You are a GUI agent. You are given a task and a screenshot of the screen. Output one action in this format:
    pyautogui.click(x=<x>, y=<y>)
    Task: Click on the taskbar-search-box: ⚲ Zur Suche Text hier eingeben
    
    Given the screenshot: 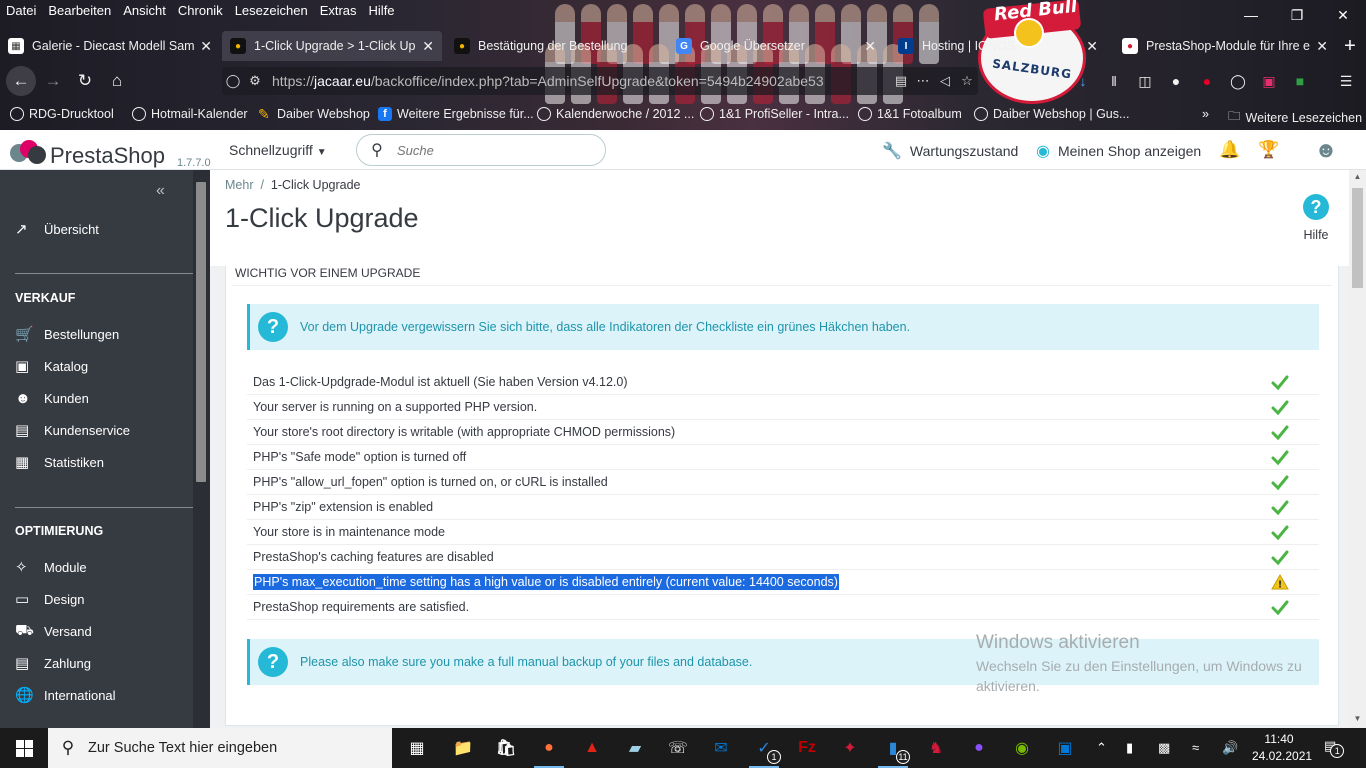 What is the action you would take?
    pyautogui.click(x=220, y=748)
    